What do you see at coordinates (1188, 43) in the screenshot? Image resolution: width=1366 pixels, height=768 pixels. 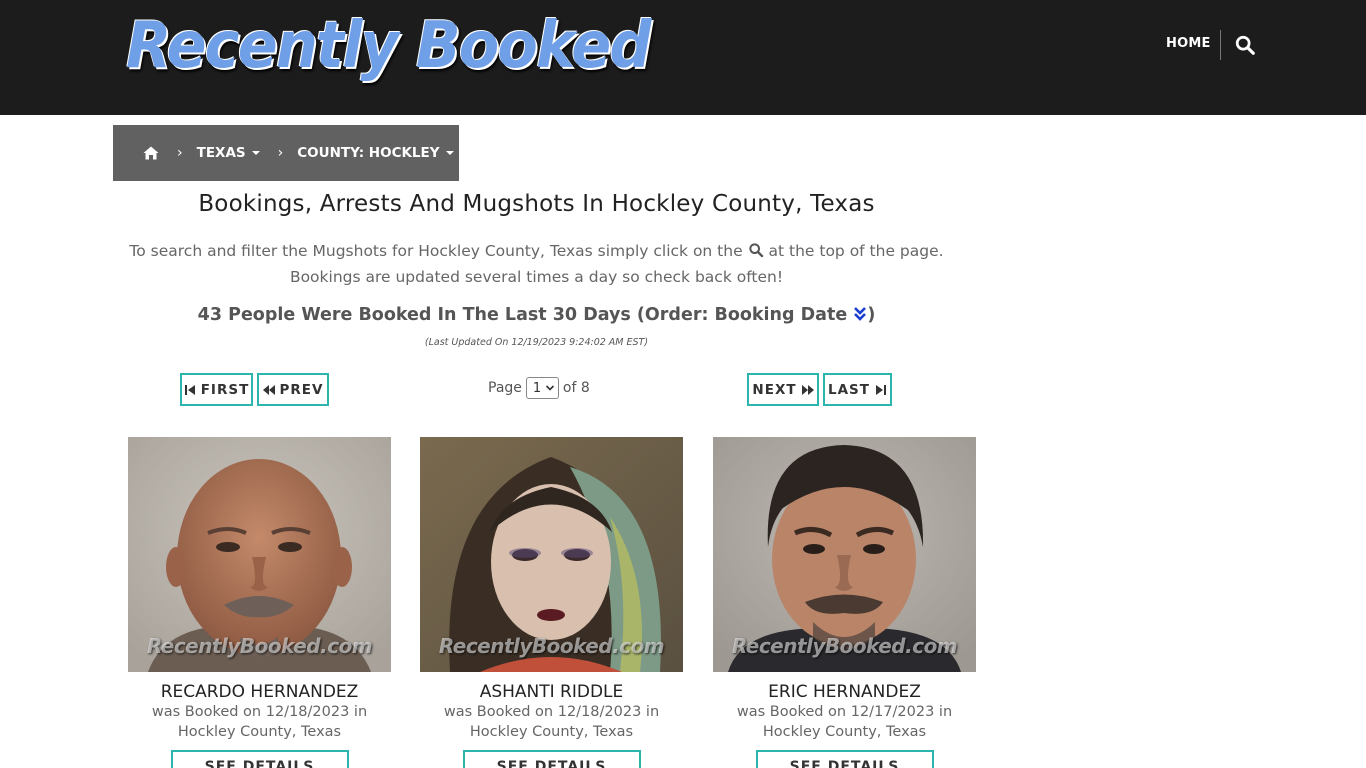 I see `nav-home-link: HOME` at bounding box center [1188, 43].